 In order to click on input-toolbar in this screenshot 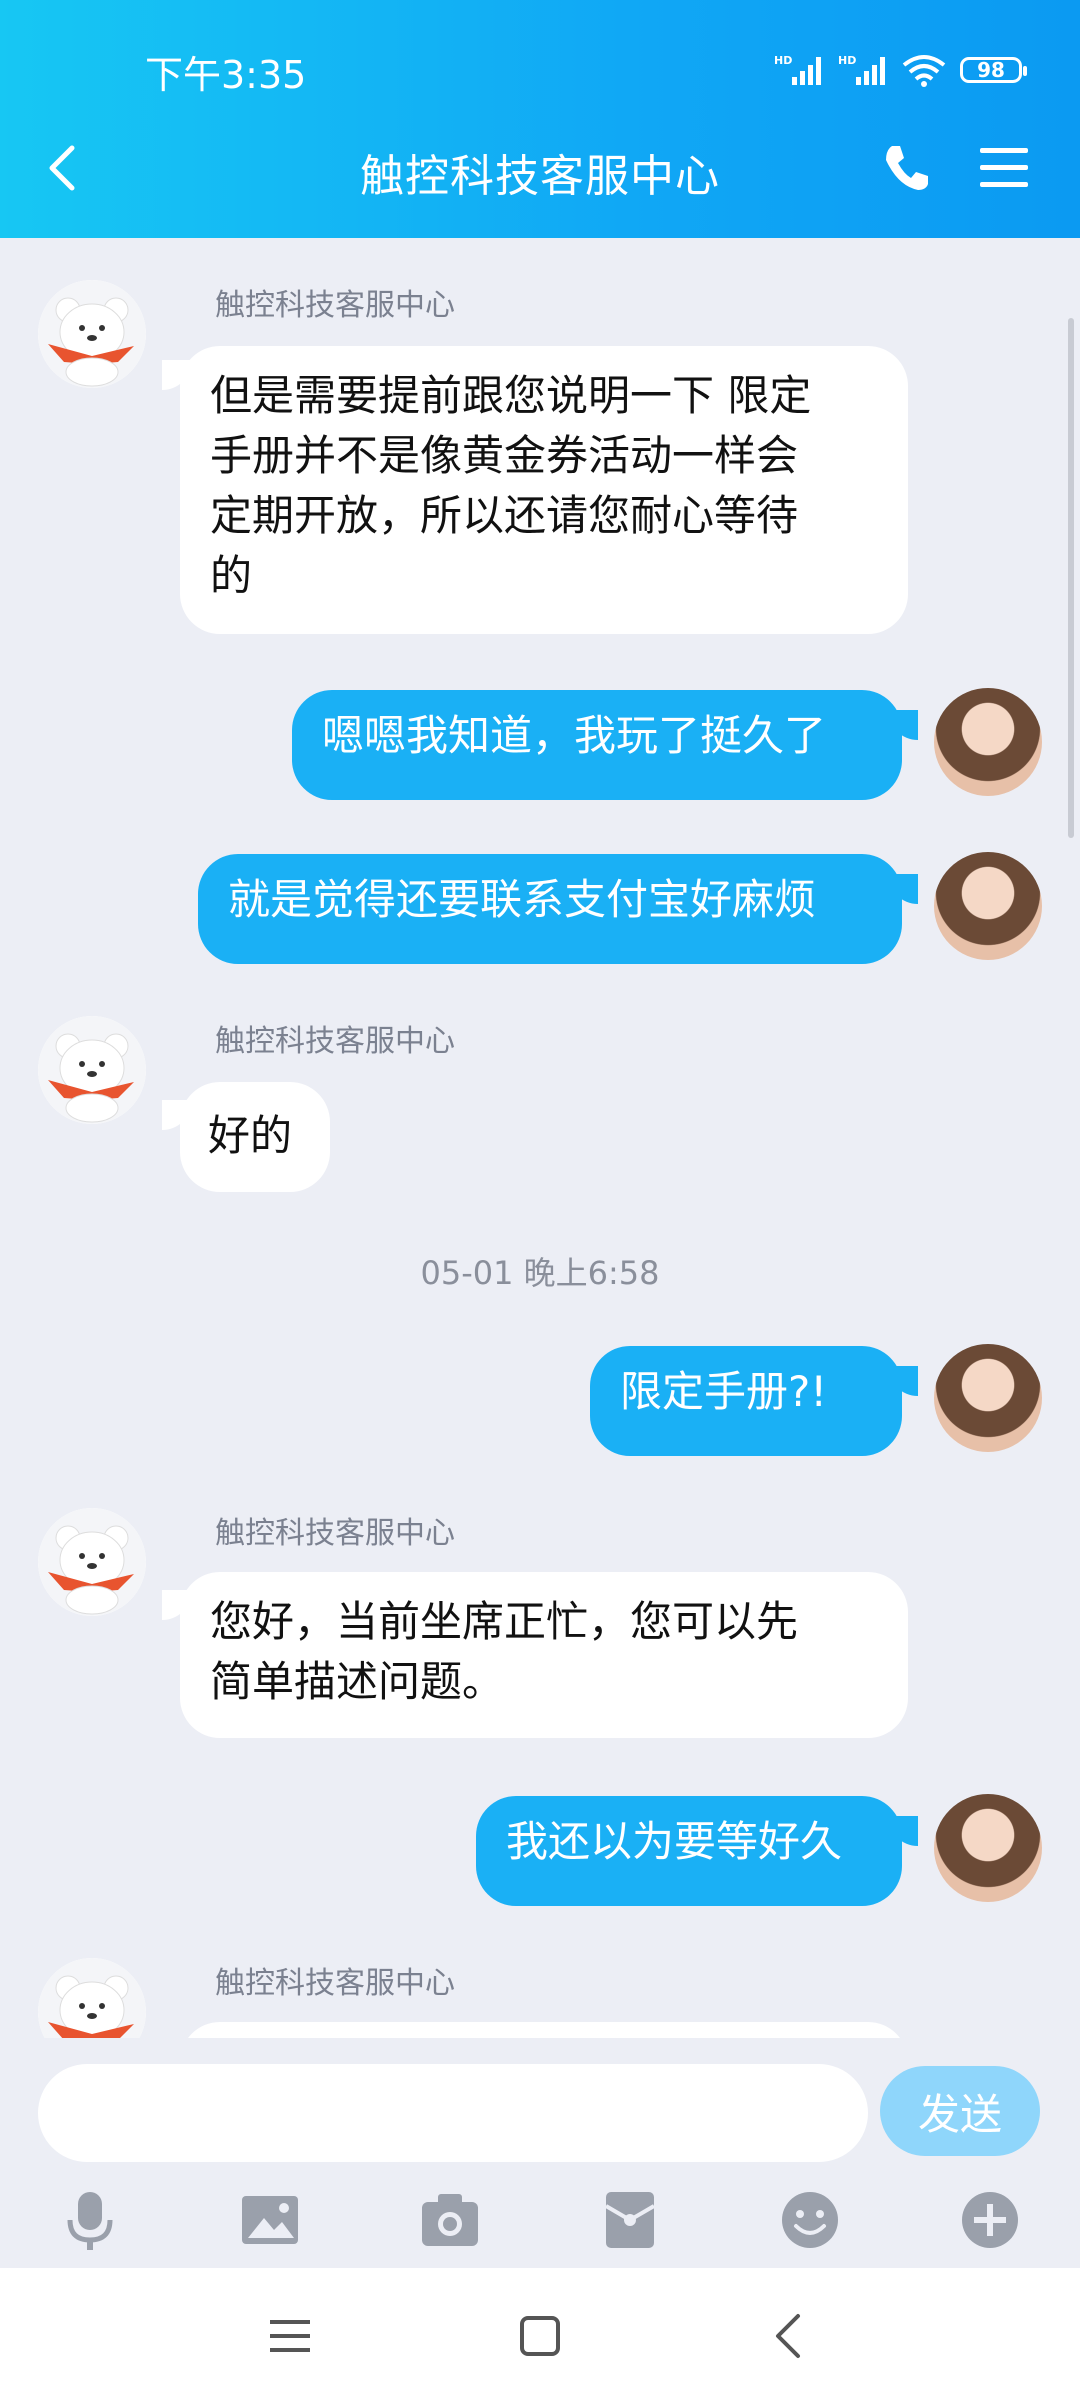, I will do `click(540, 2218)`.